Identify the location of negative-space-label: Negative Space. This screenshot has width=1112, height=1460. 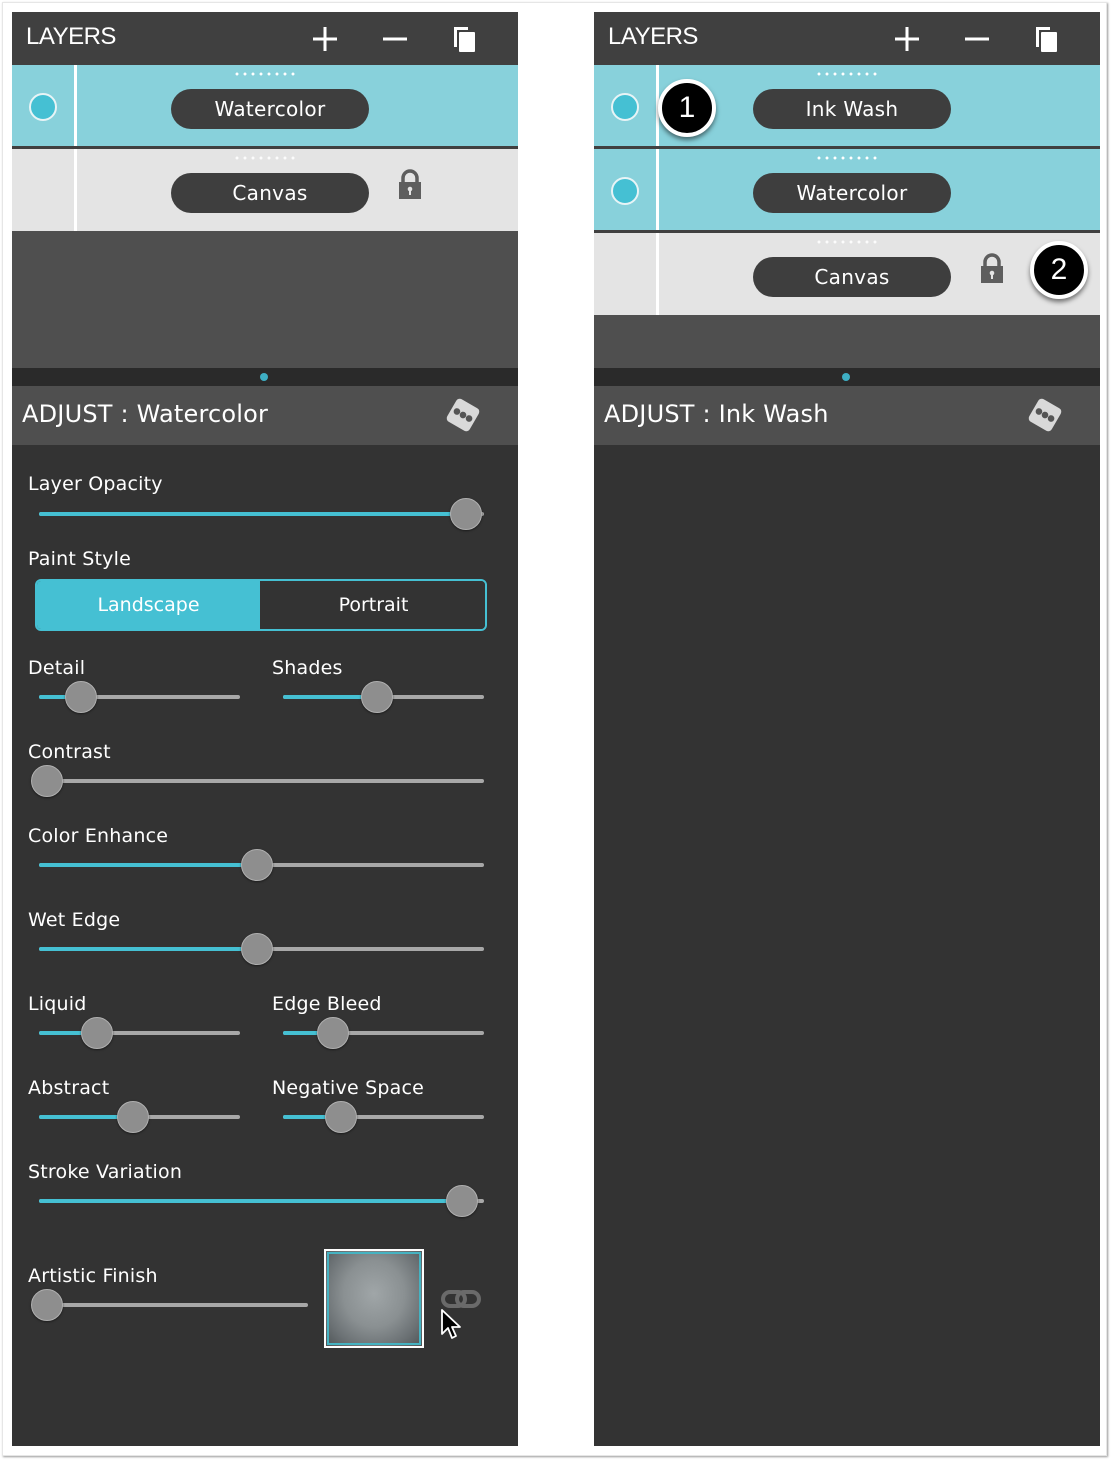
(348, 1088).